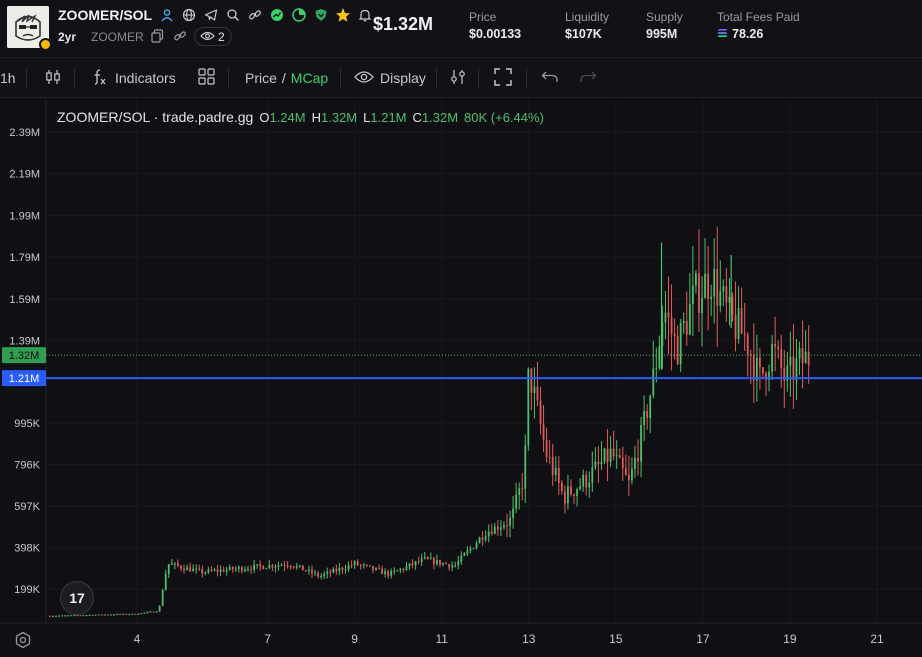 The width and height of the screenshot is (922, 657). Describe the element at coordinates (588, 78) in the screenshot. I see `redo-button` at that location.